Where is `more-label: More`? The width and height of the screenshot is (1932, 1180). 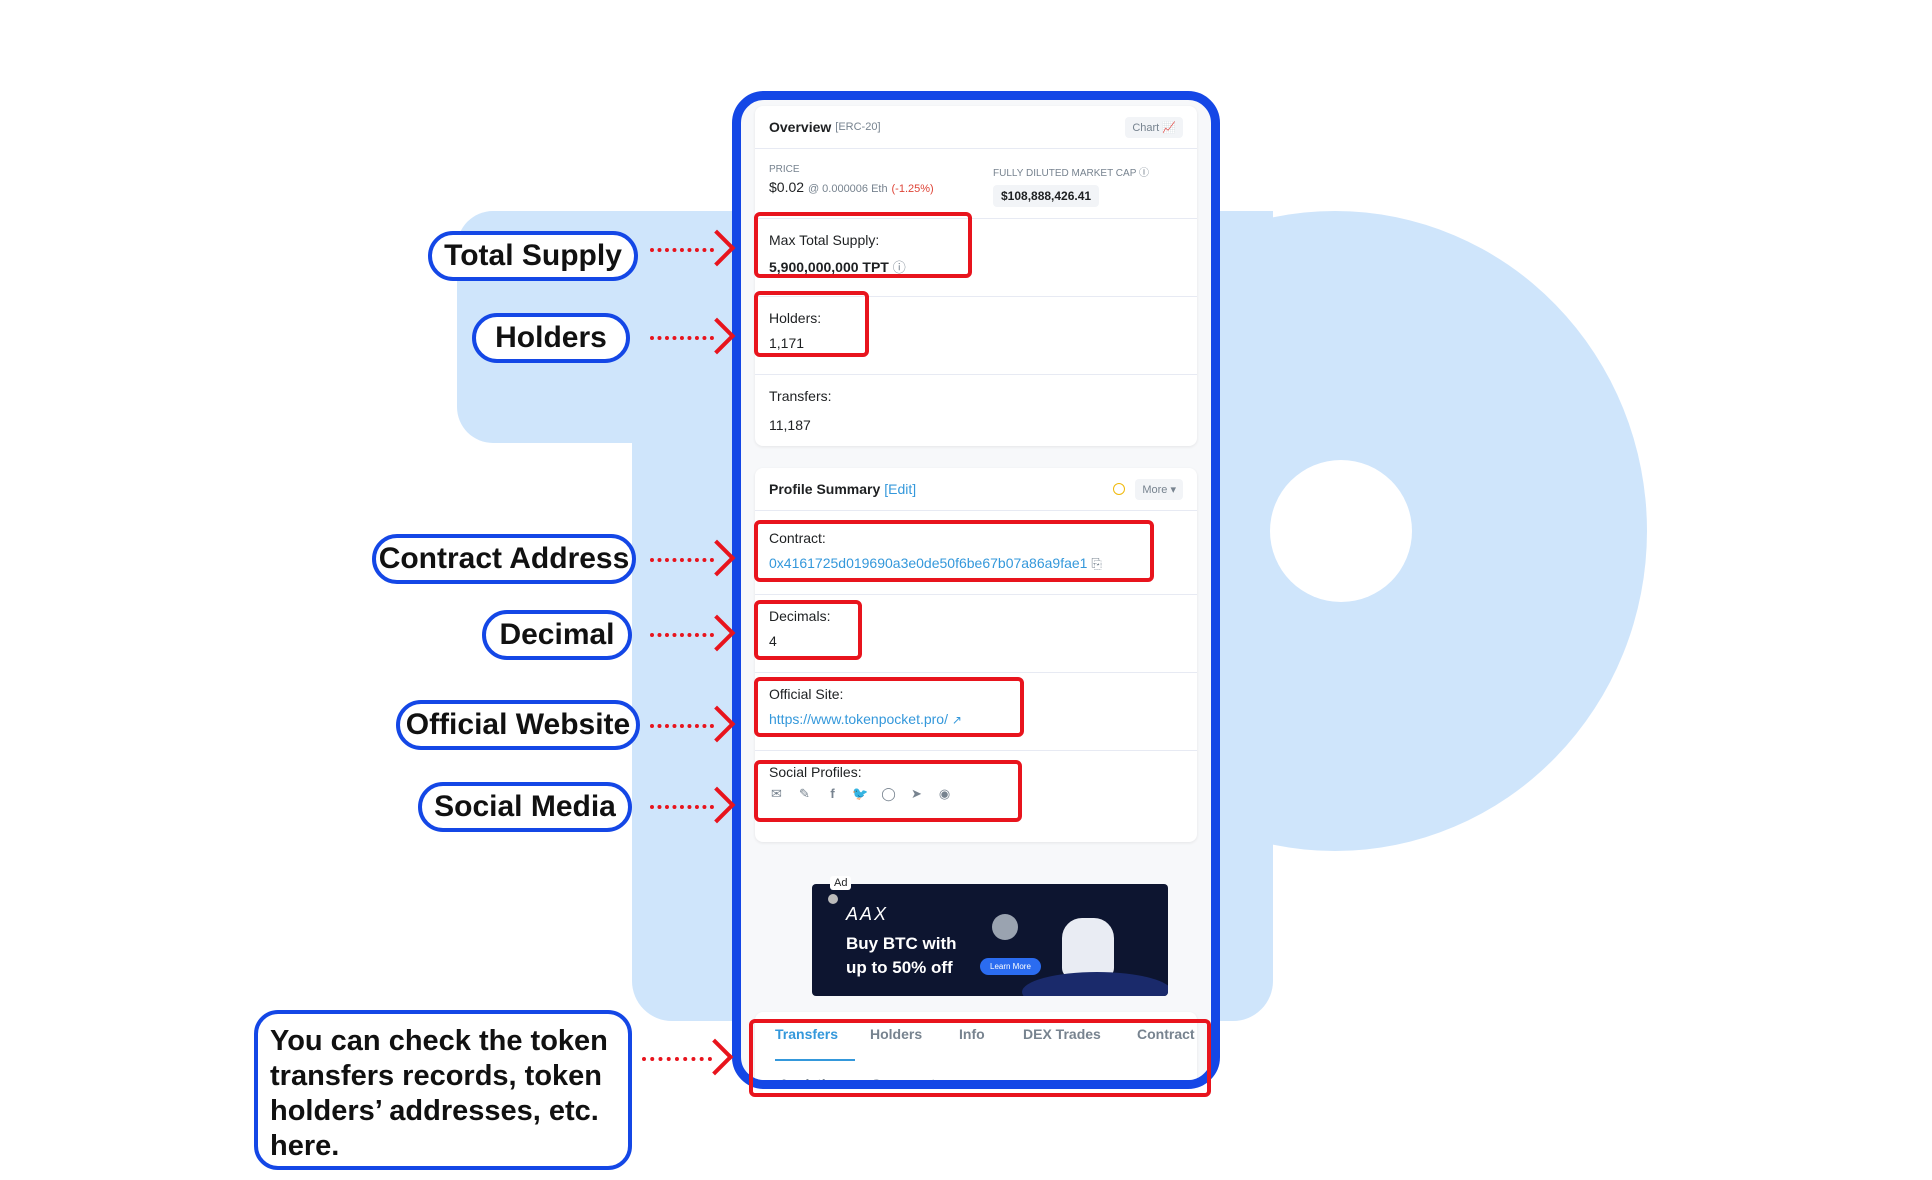 more-label: More is located at coordinates (1155, 489).